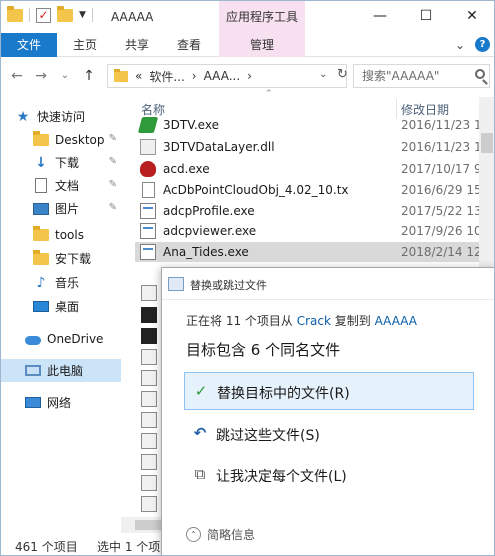 This screenshot has width=495, height=556. What do you see at coordinates (329, 475) in the screenshot?
I see `decide-each-file-option: ⧉ 让我决定每个文件(L)` at bounding box center [329, 475].